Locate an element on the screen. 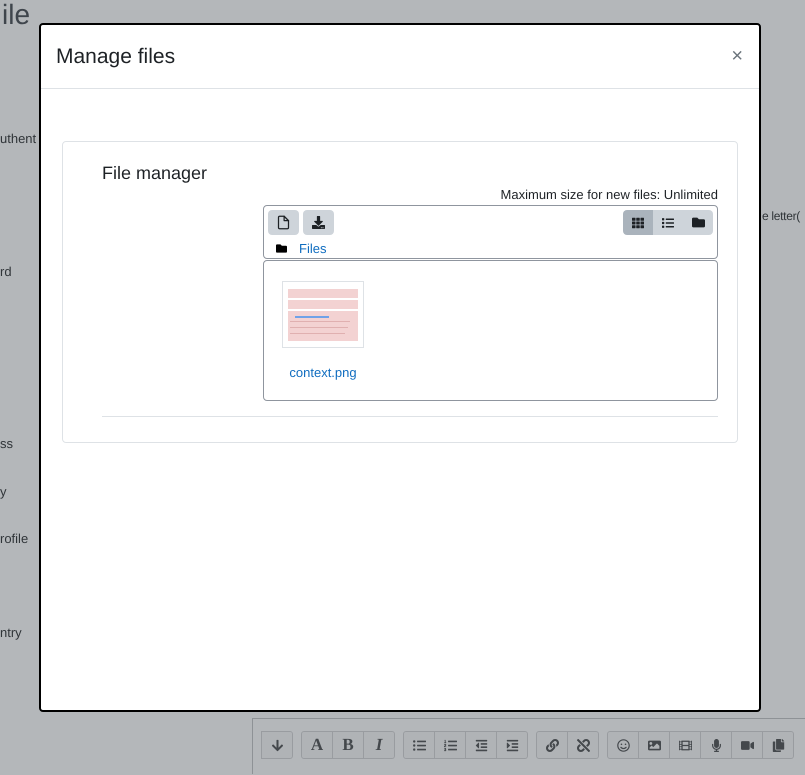  page-heading: ile is located at coordinates (16, 15).